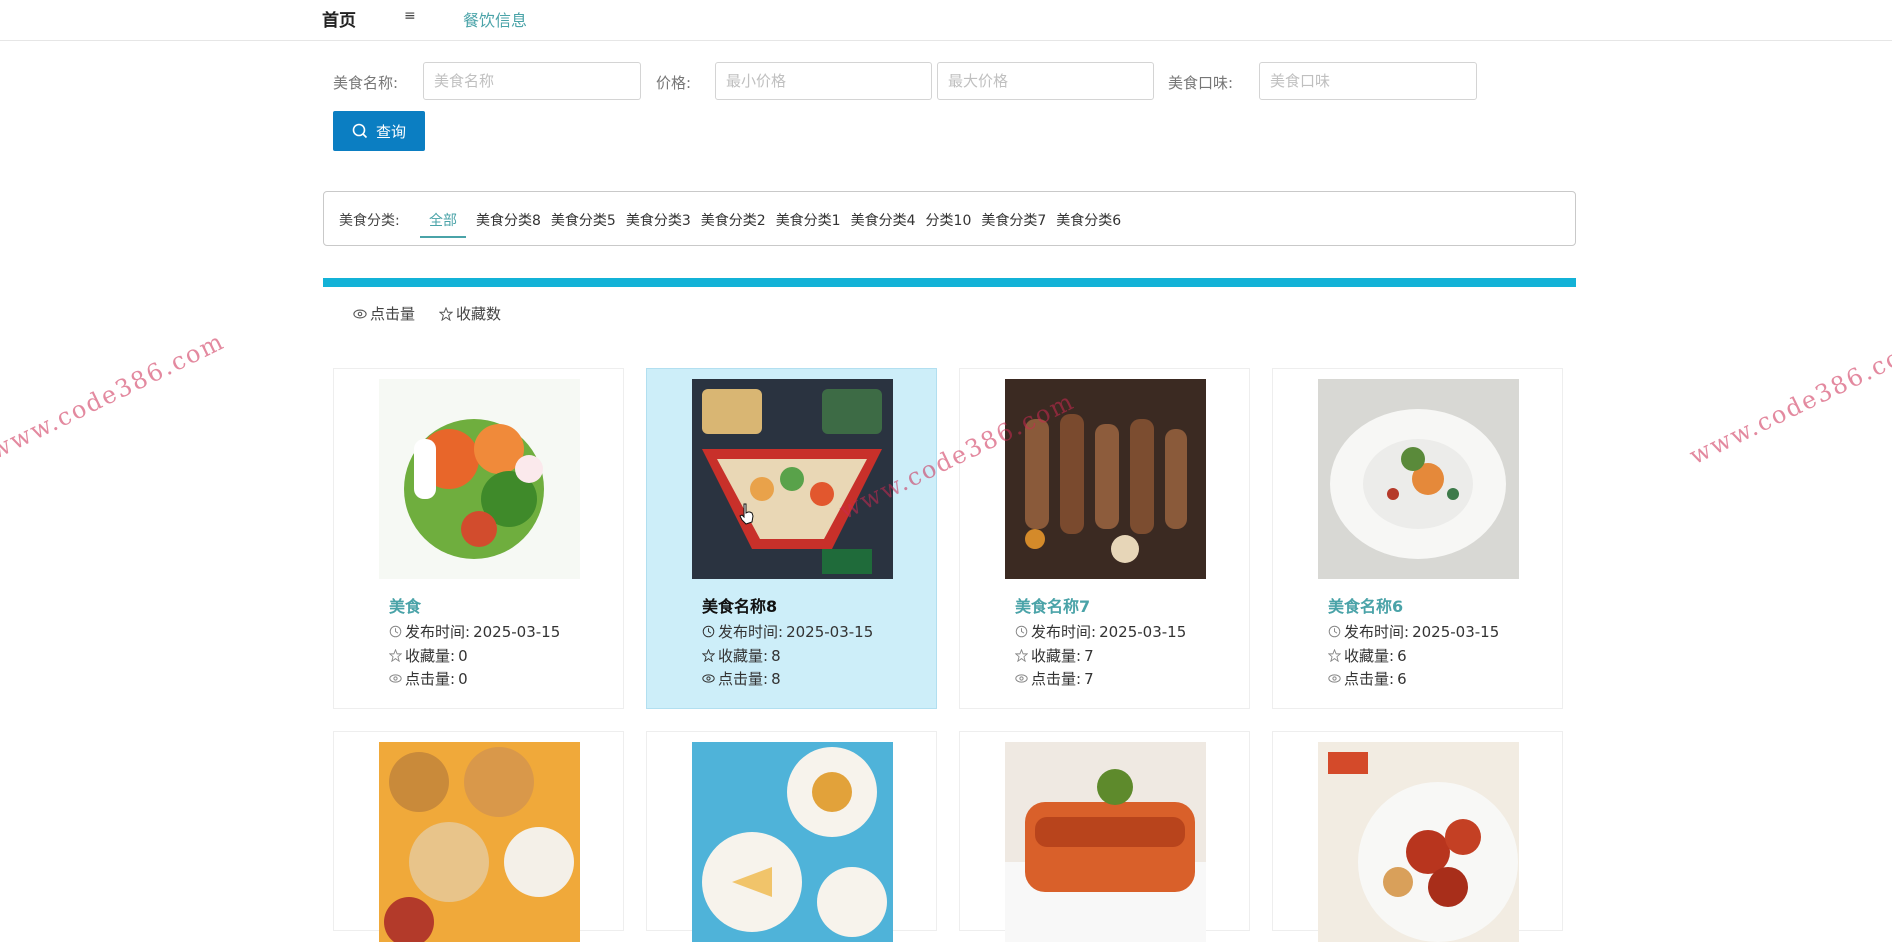  Describe the element at coordinates (443, 224) in the screenshot. I see `category-all: 全部` at that location.